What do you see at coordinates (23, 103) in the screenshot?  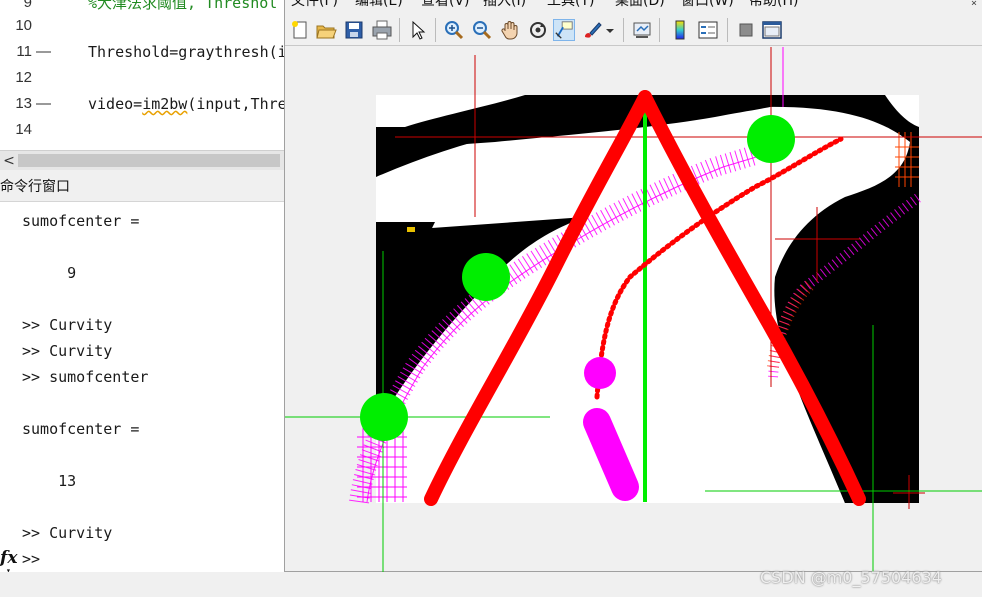 I see `line-number: 13` at bounding box center [23, 103].